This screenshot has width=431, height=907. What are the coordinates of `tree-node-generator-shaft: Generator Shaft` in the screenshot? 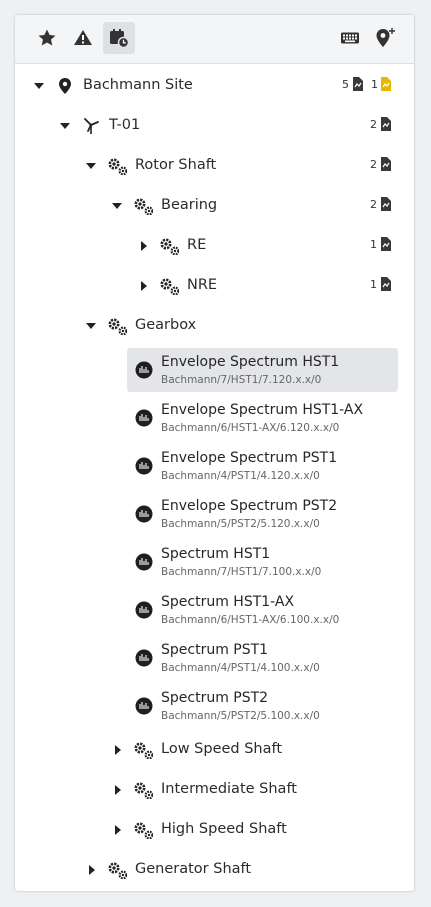 It's located at (214, 870).